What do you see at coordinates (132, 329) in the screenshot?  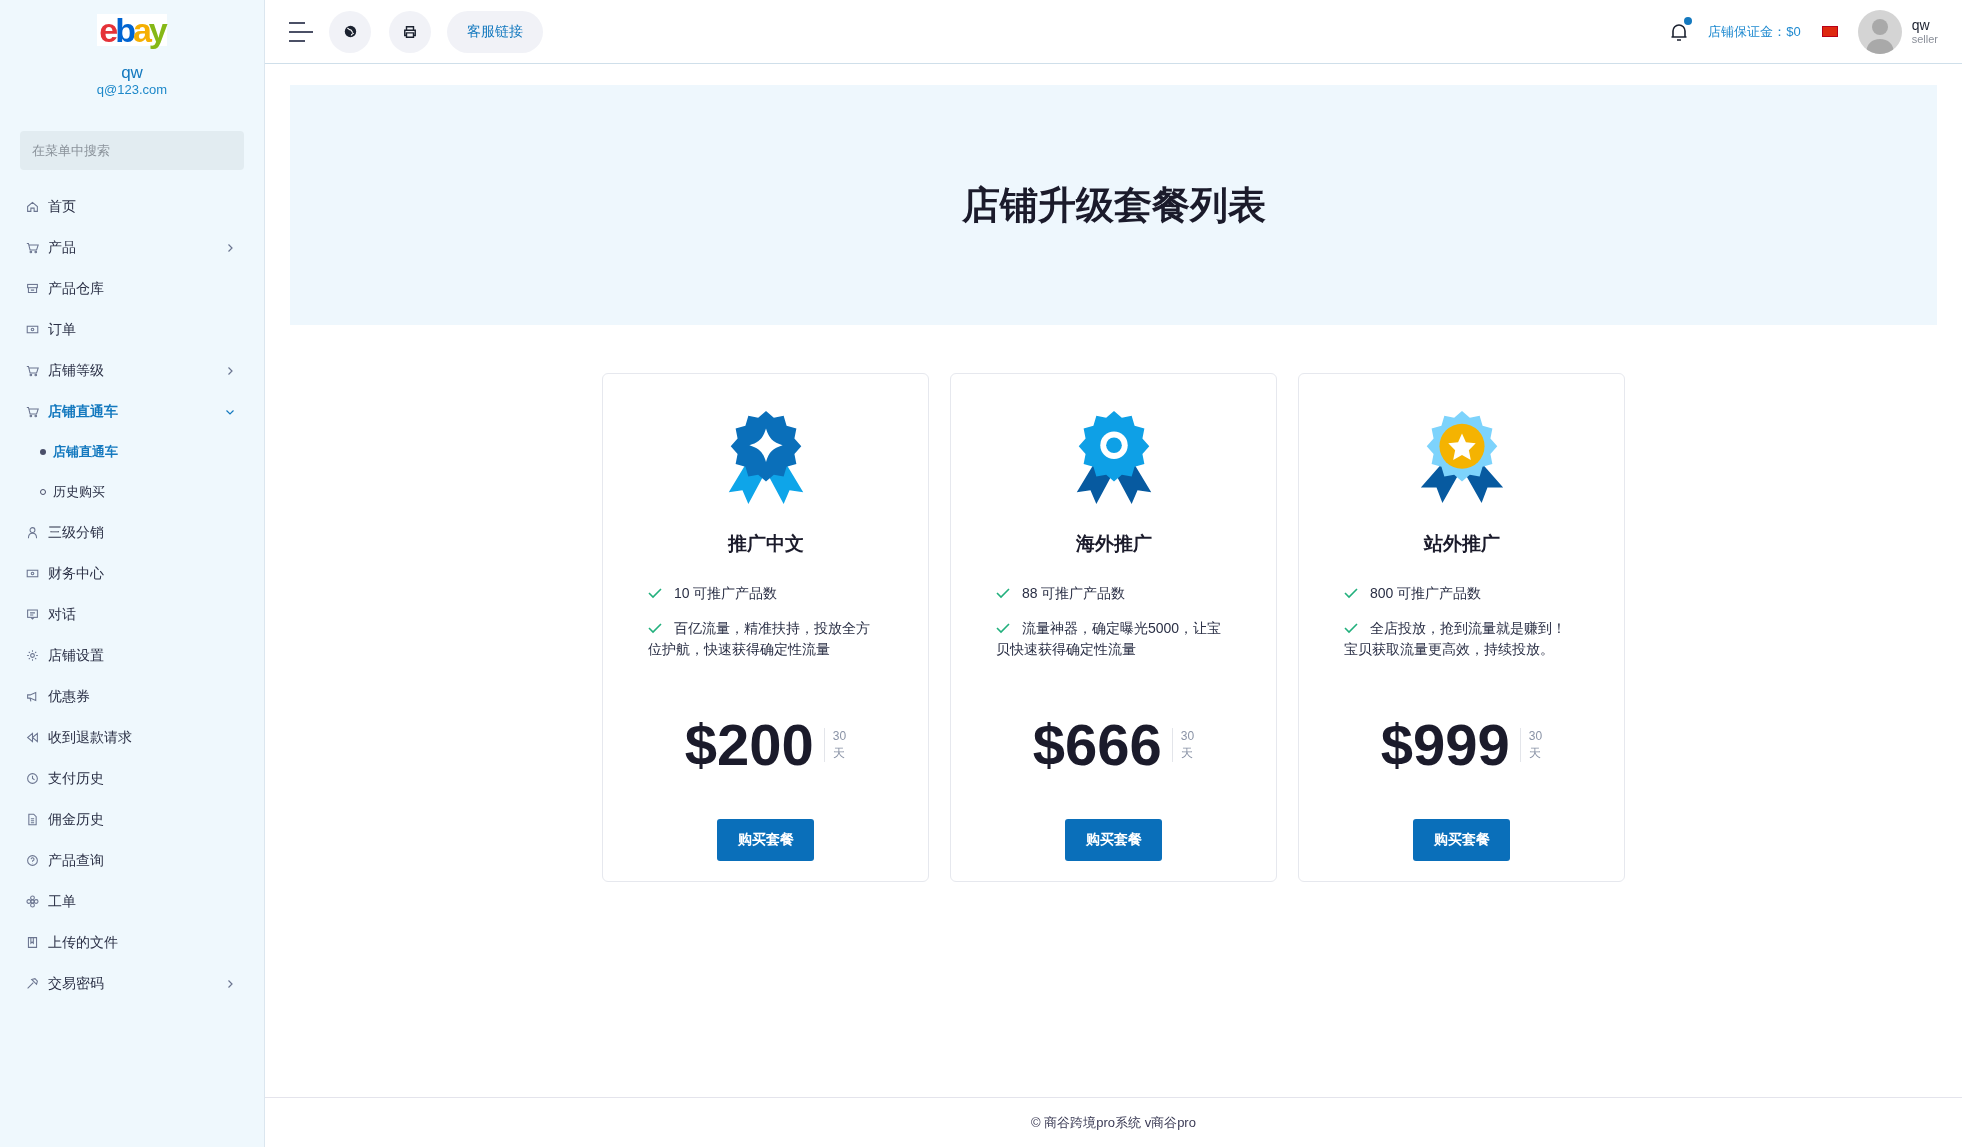 I see `sidebar-item: 订单` at bounding box center [132, 329].